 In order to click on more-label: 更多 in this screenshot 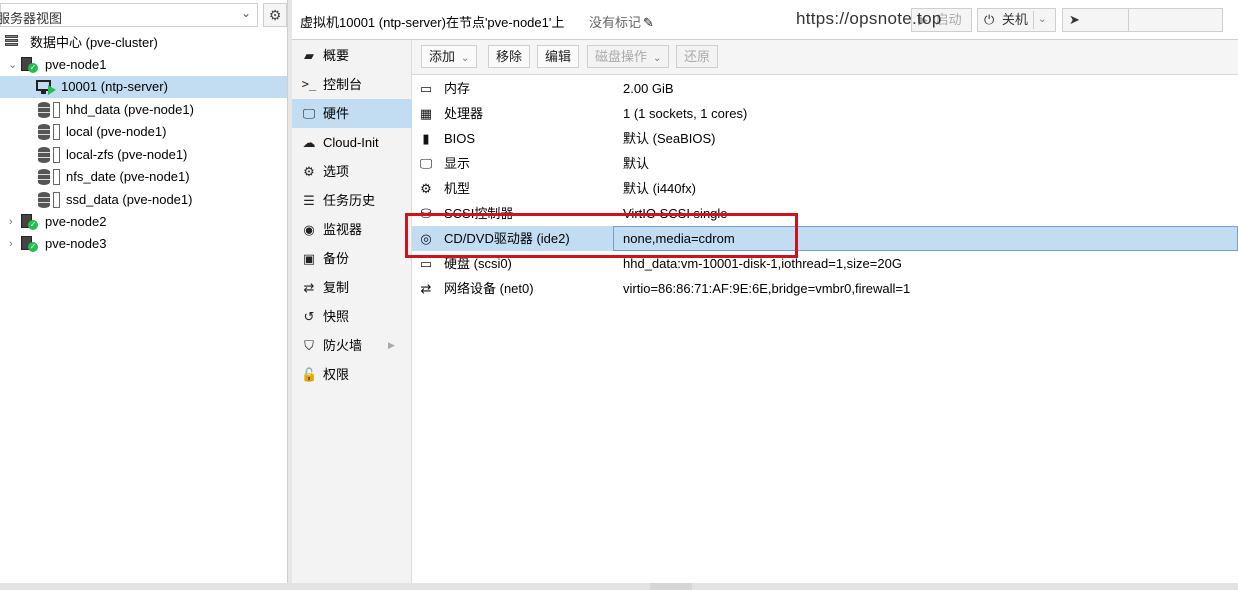, I will do `click(1148, 19)`.